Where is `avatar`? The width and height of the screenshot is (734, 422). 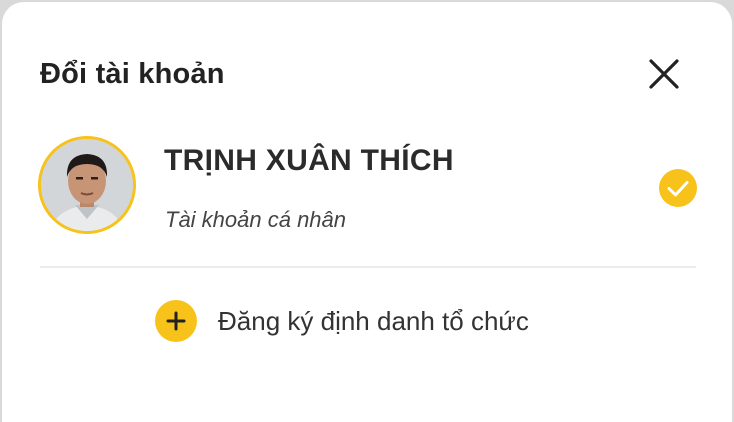
avatar is located at coordinates (87, 185).